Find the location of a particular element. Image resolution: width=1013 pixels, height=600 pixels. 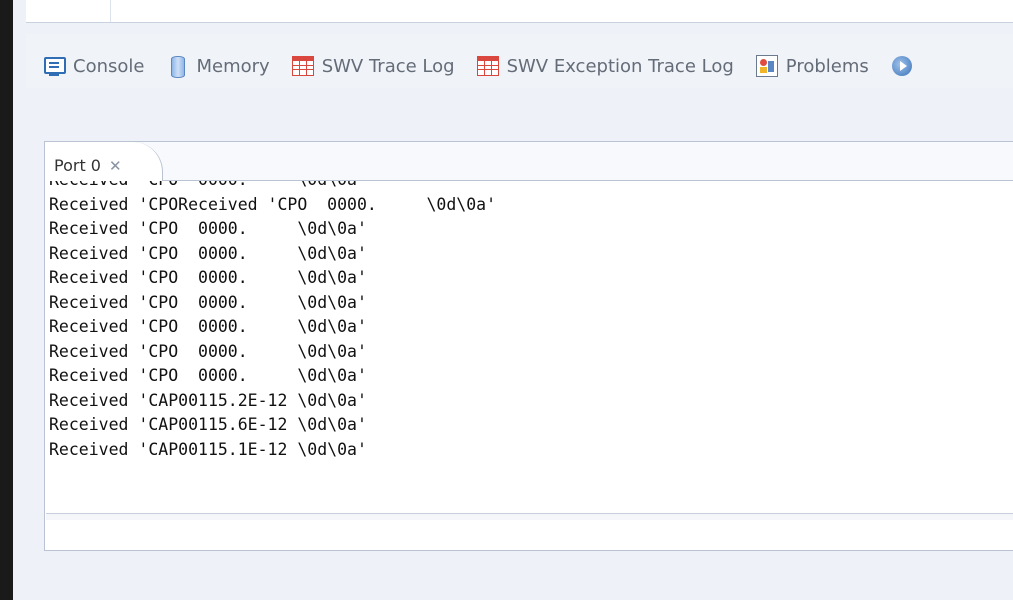

tab-console-label: Console is located at coordinates (109, 66).